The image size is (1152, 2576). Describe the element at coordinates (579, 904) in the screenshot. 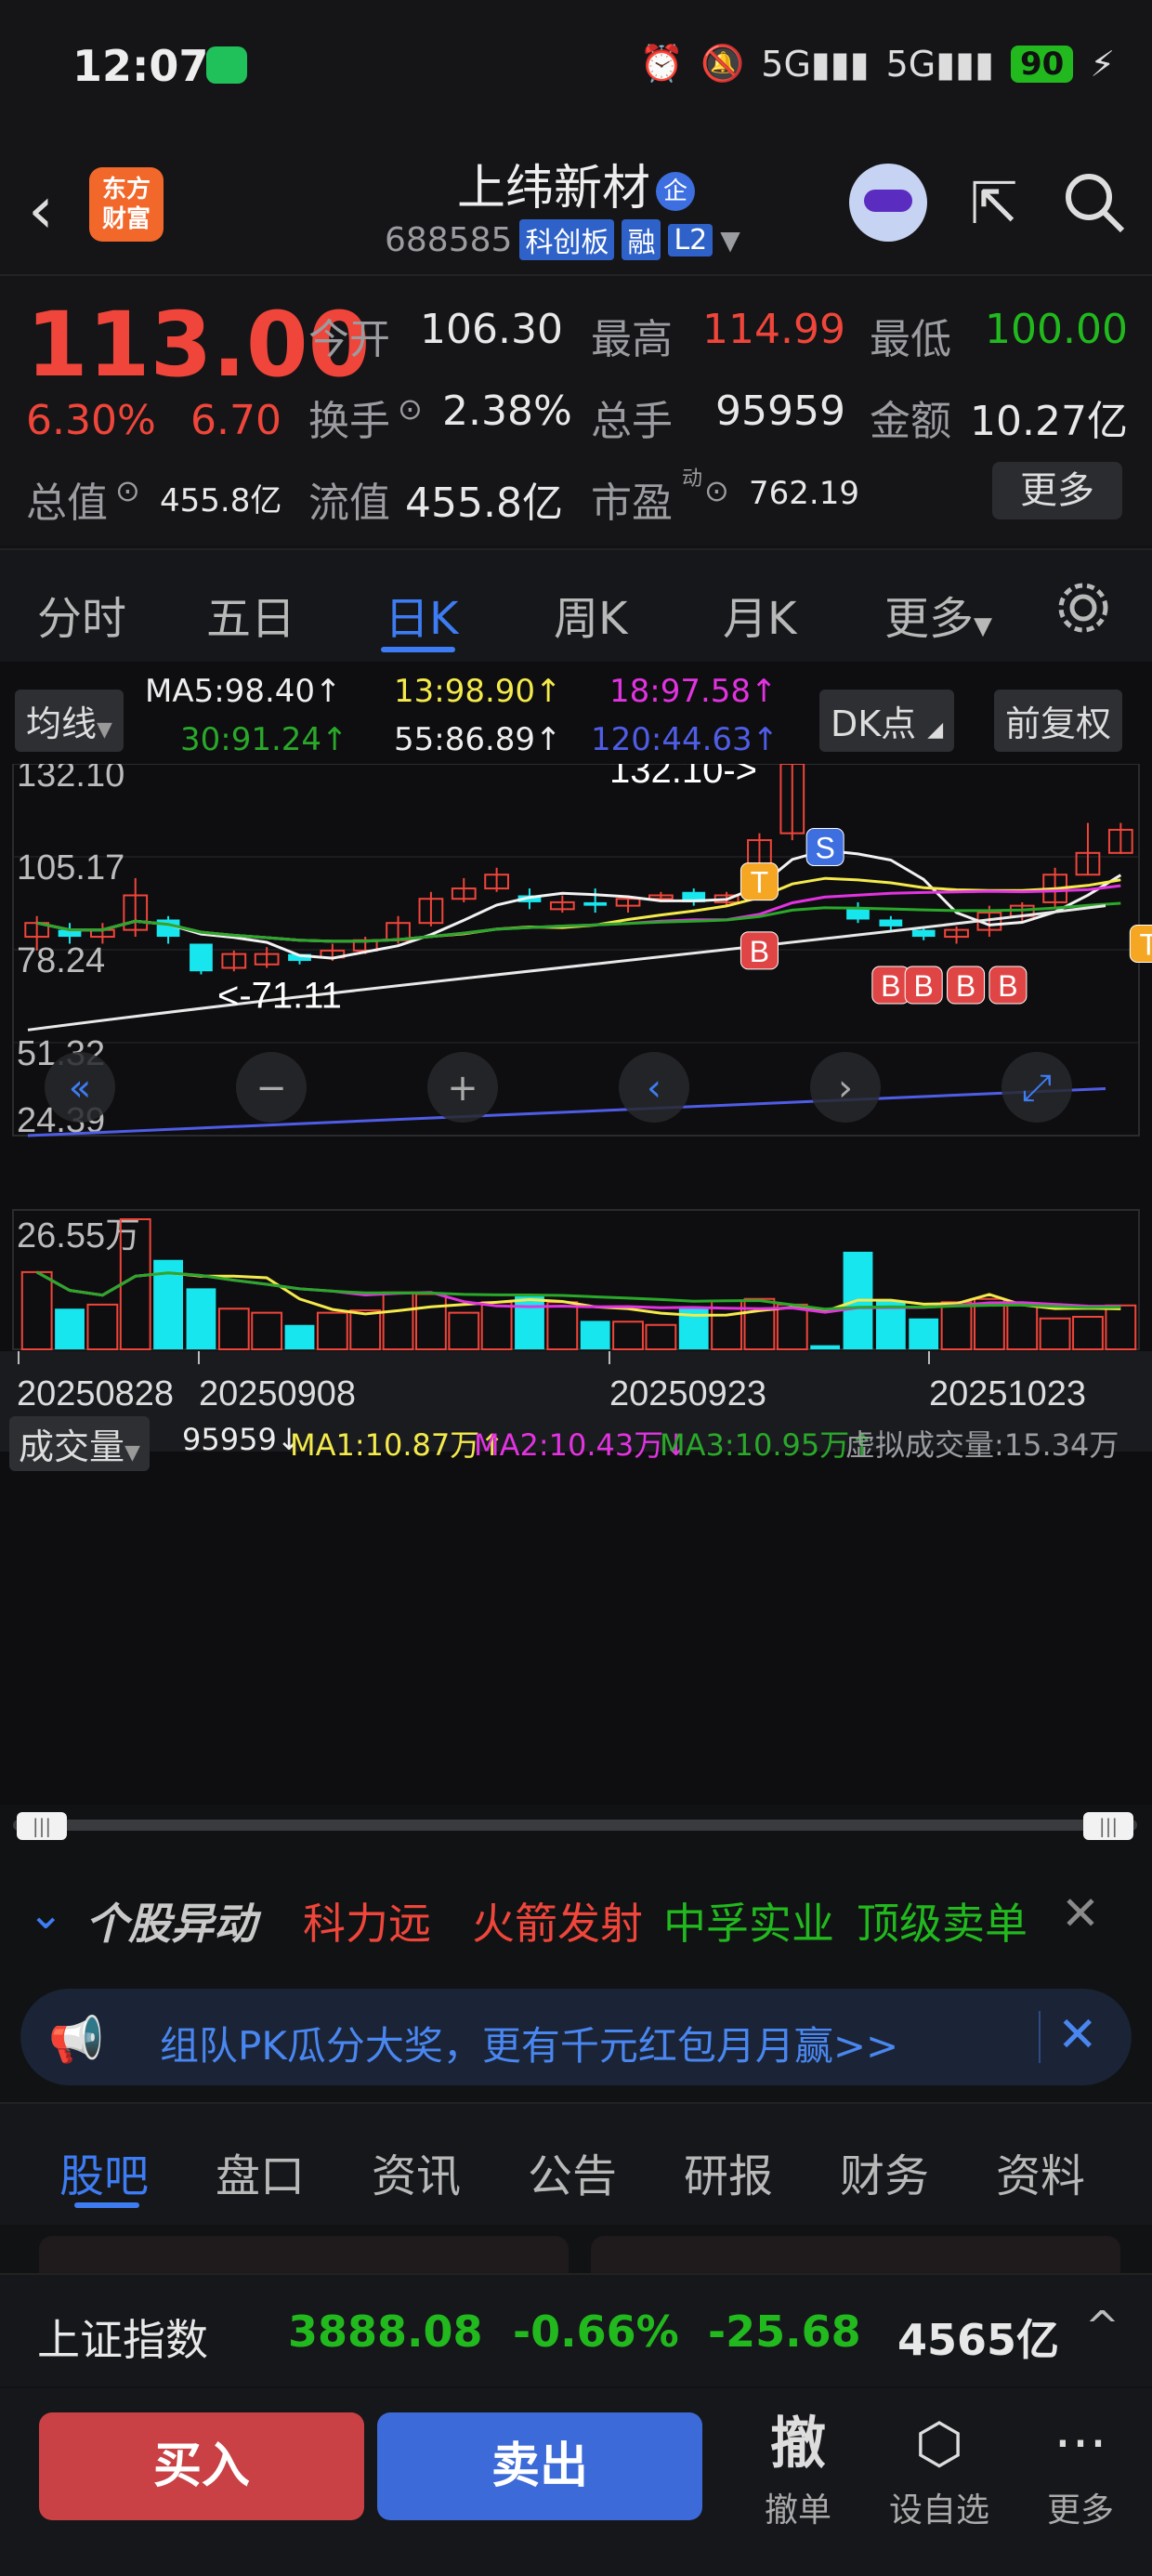

I see `ma5-line` at that location.